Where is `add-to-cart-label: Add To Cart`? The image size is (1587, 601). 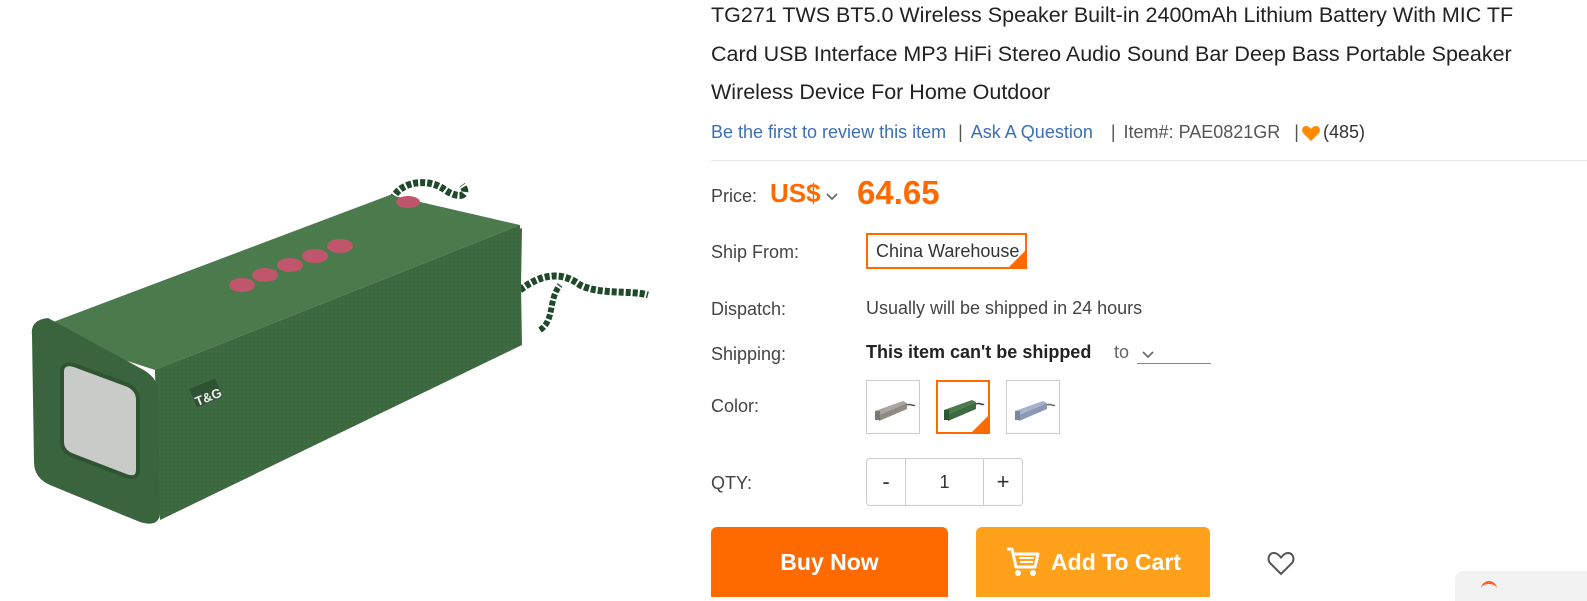
add-to-cart-label: Add To Cart is located at coordinates (1116, 562).